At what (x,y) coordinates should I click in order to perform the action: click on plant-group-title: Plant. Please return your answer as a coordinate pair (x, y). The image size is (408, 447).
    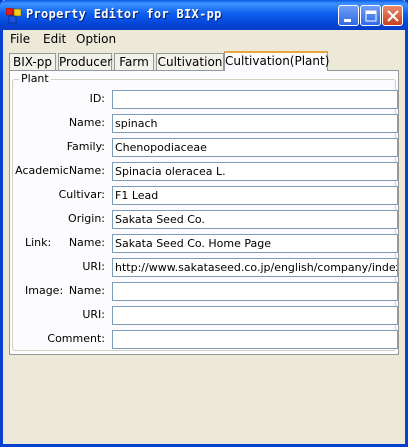
    Looking at the image, I should click on (35, 78).